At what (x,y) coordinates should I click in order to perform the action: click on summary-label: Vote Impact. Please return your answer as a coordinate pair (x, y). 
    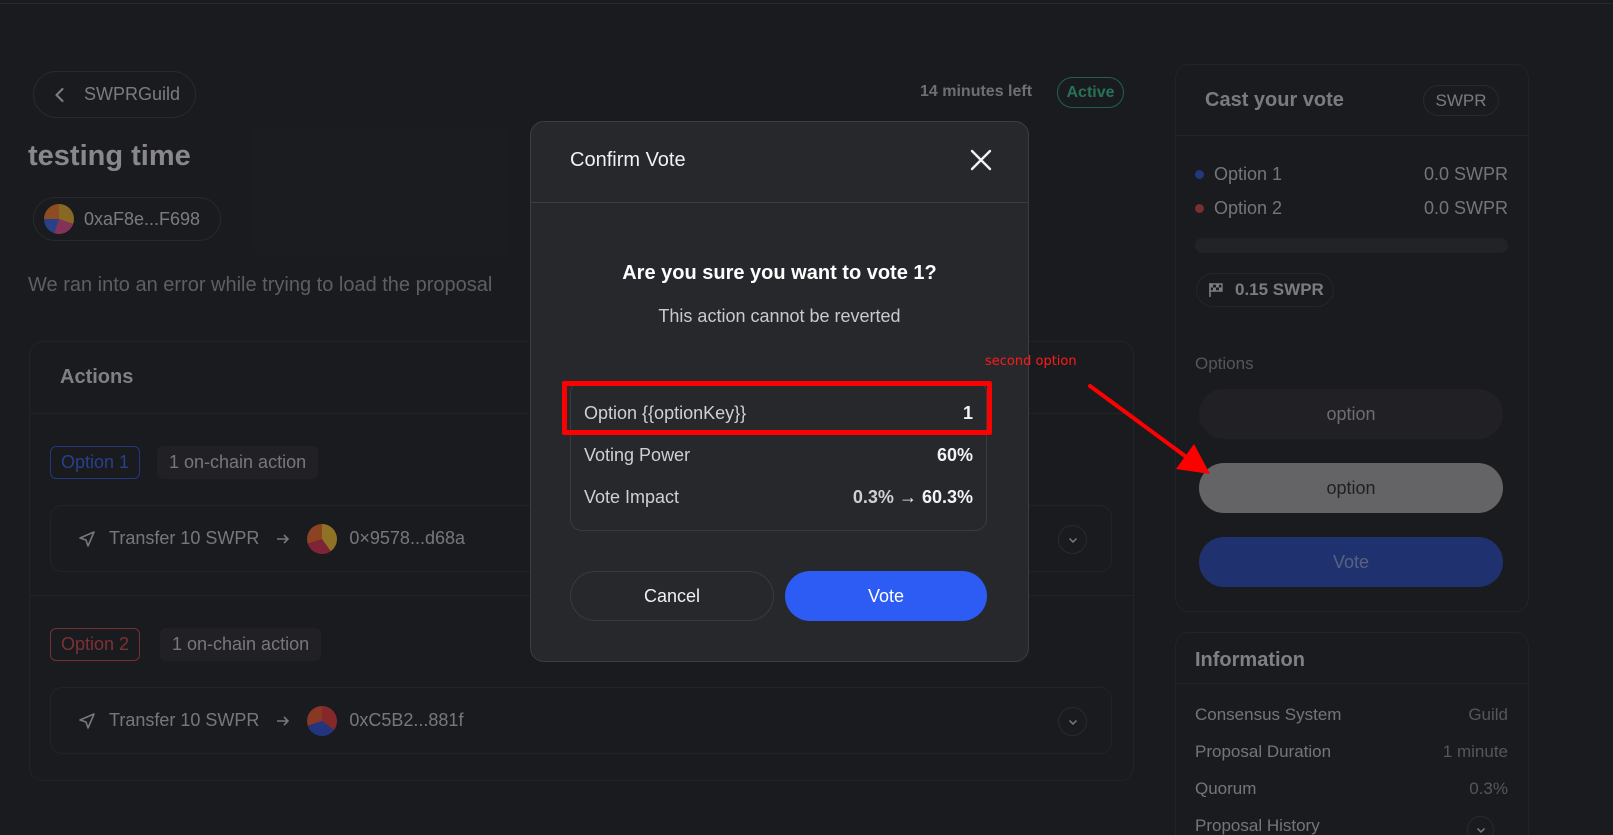
    Looking at the image, I should click on (632, 497).